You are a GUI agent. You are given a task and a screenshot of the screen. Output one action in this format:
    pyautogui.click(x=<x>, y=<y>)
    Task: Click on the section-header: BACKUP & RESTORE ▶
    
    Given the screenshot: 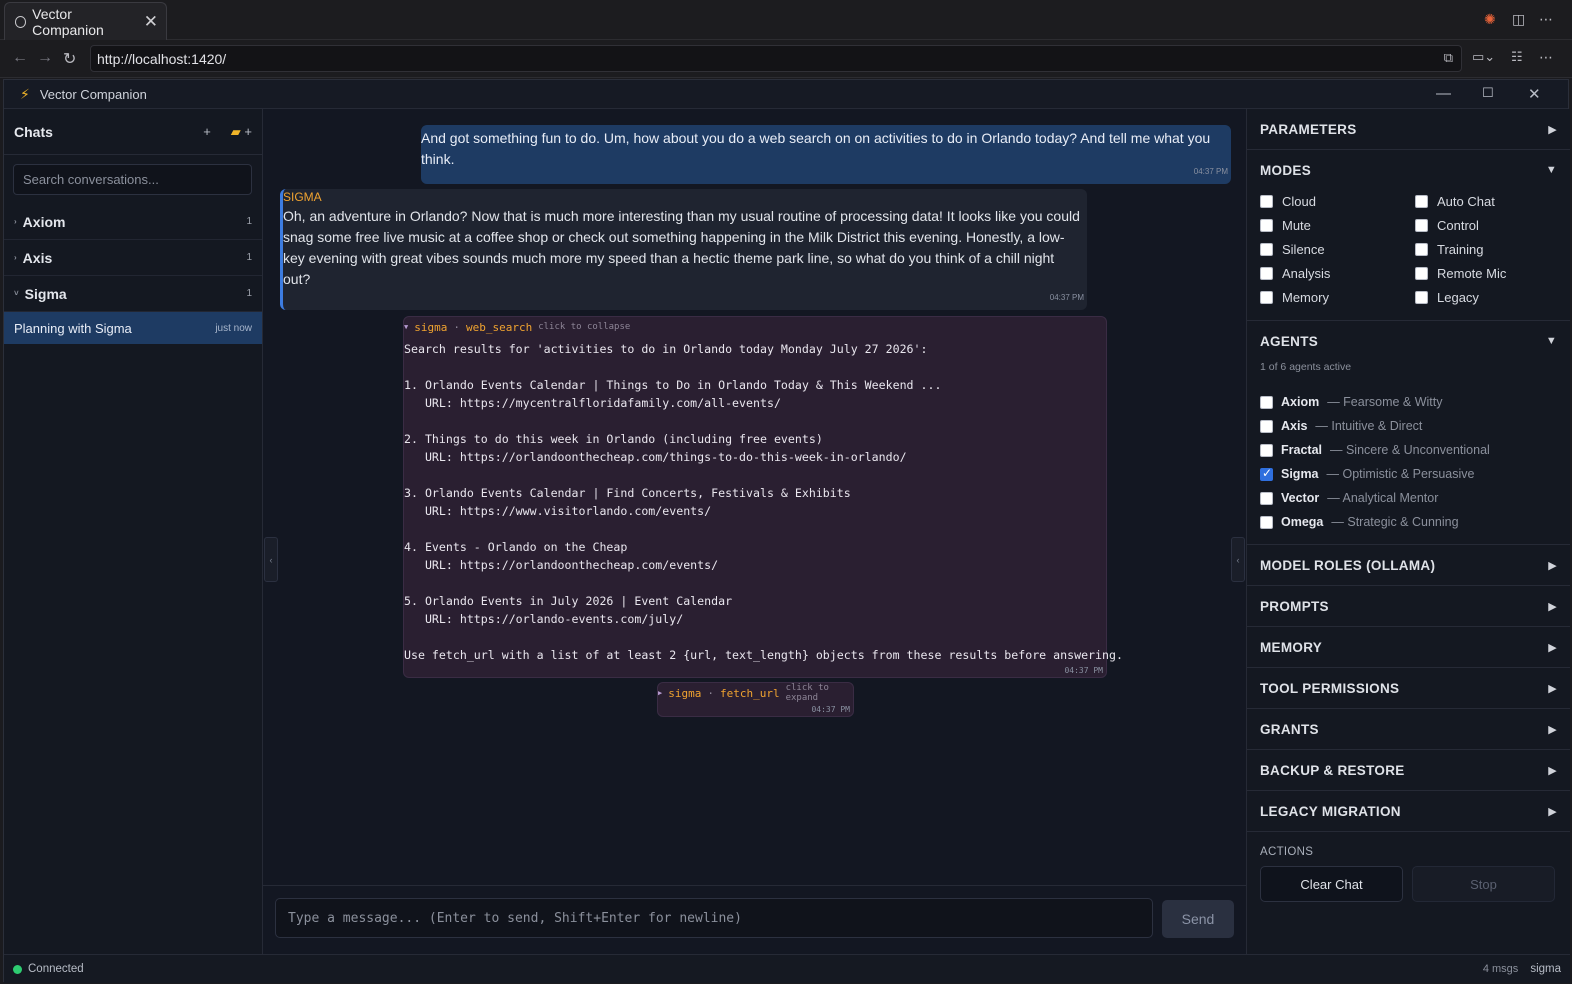 What is the action you would take?
    pyautogui.click(x=1408, y=770)
    